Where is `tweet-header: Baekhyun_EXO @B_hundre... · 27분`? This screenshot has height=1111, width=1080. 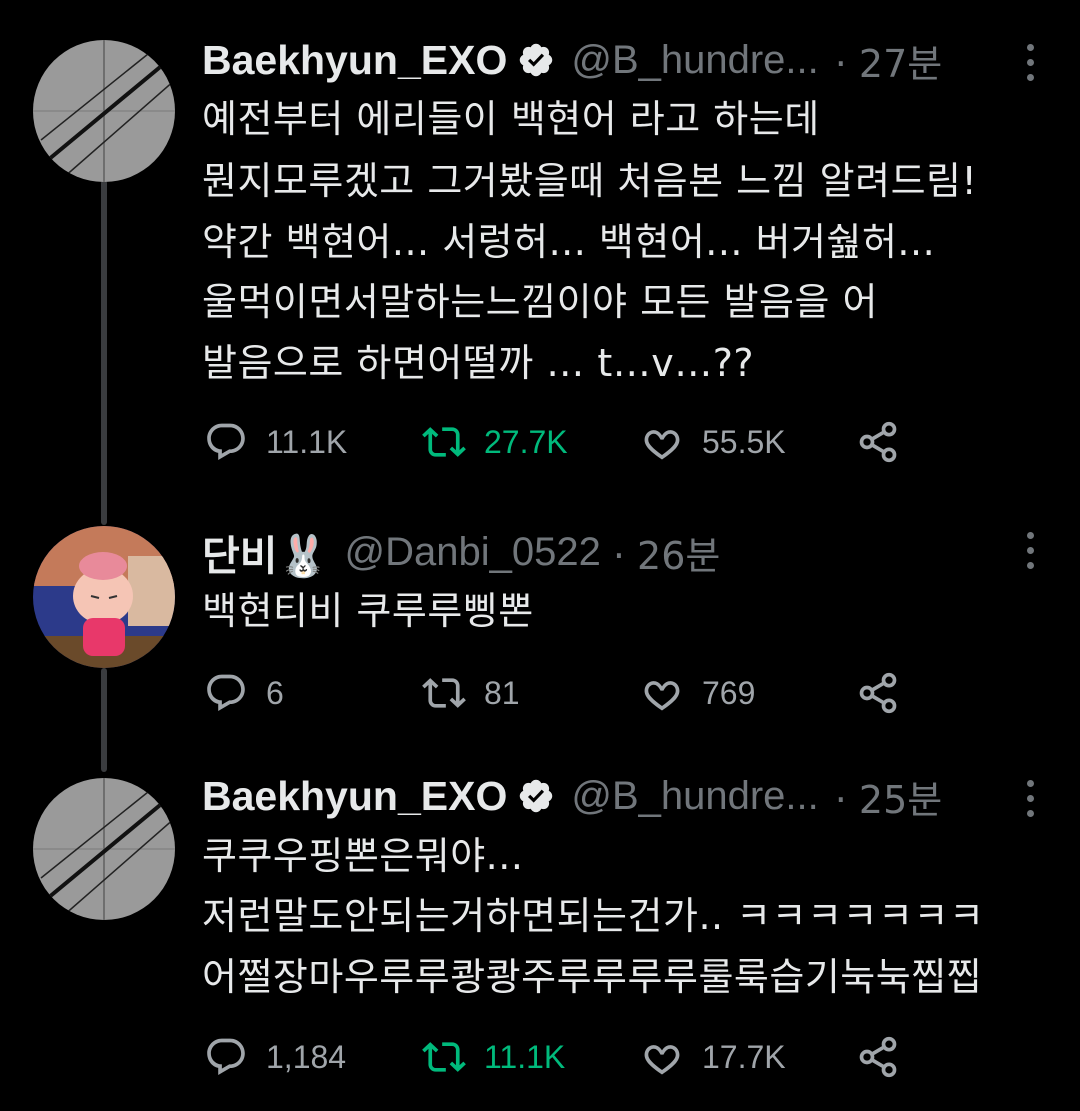 tweet-header: Baekhyun_EXO @B_hundre... · 27분 is located at coordinates (572, 60).